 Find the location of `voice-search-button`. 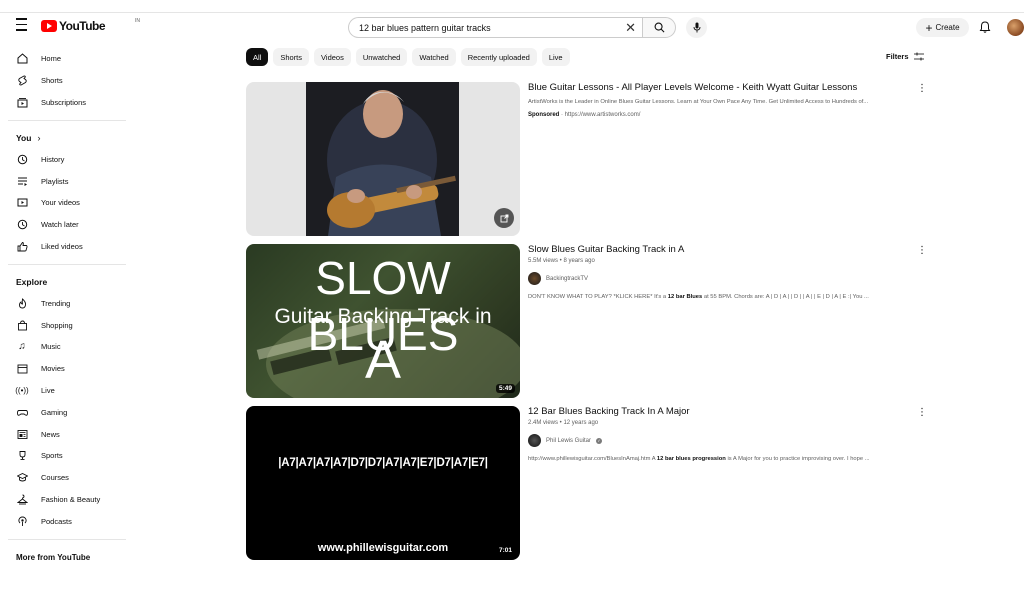

voice-search-button is located at coordinates (696, 27).